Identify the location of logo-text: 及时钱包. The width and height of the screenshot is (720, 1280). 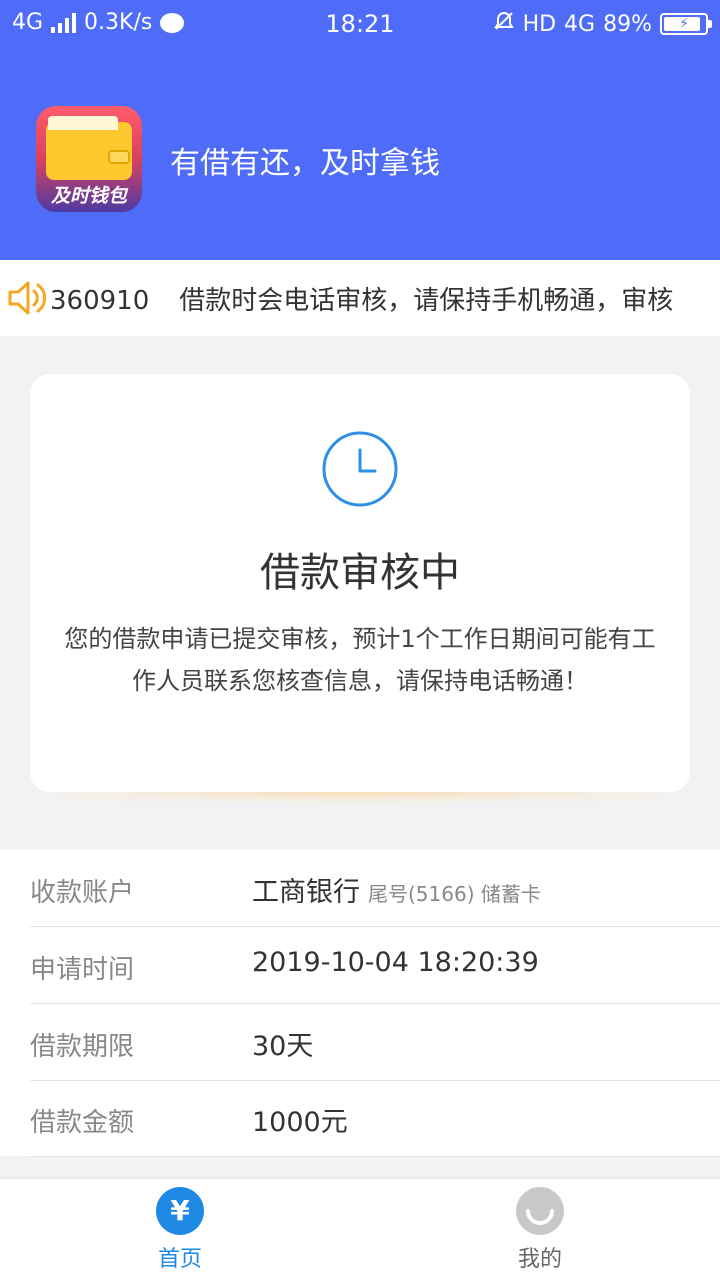
(88, 196).